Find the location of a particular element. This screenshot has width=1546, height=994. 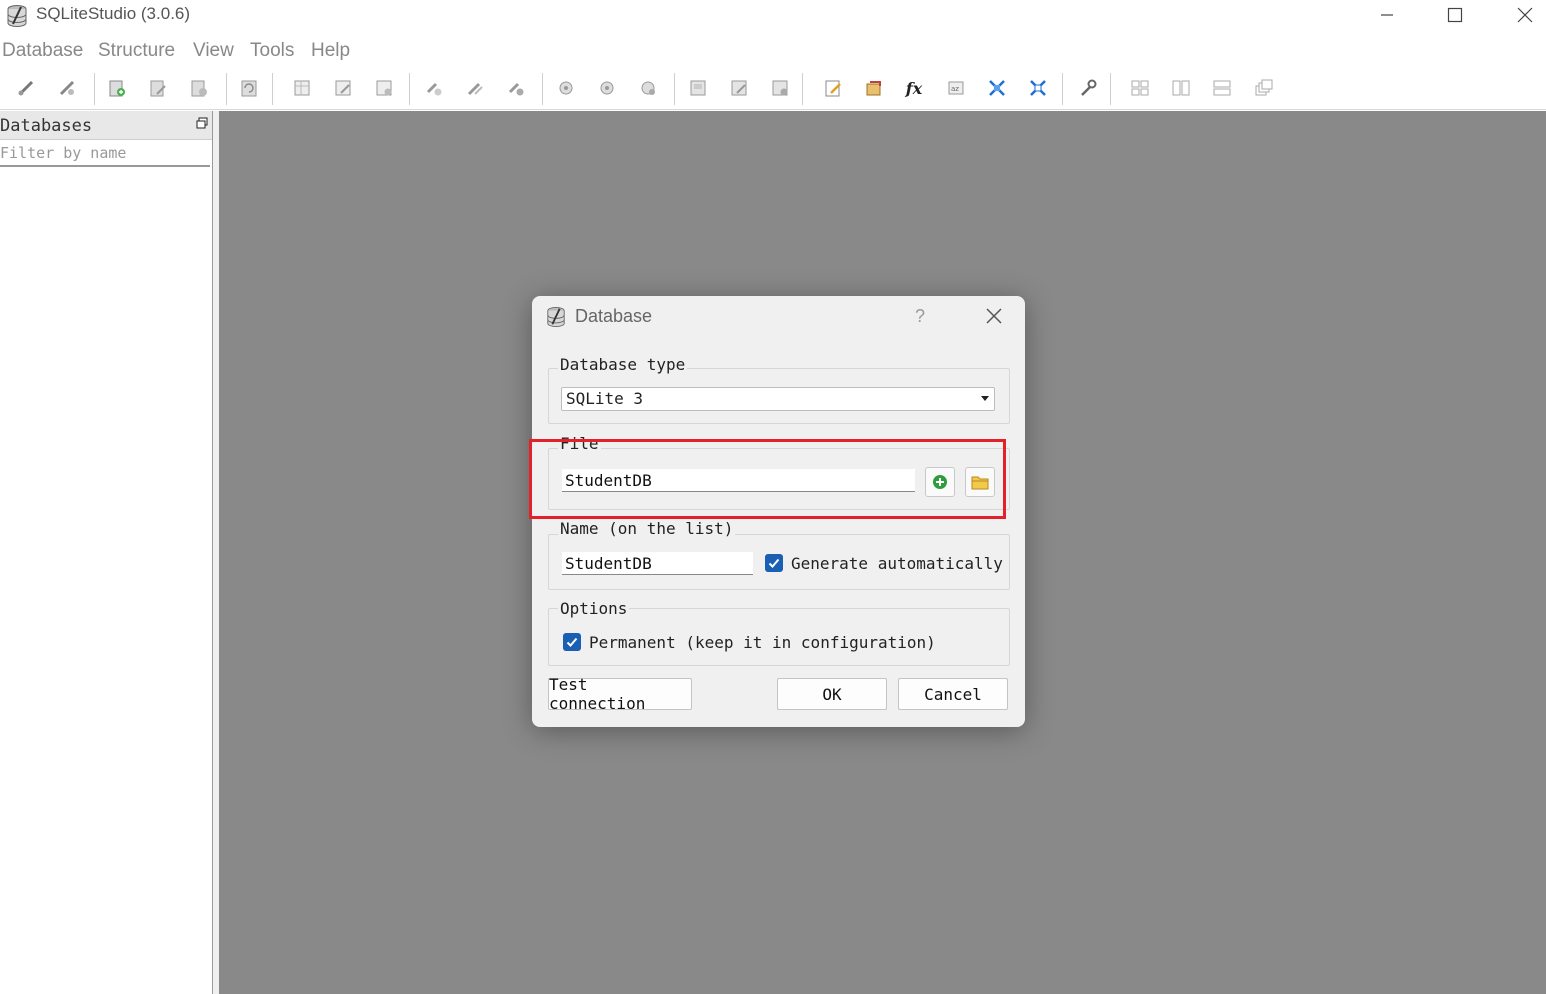

generate-automatically-checkbox is located at coordinates (774, 563).